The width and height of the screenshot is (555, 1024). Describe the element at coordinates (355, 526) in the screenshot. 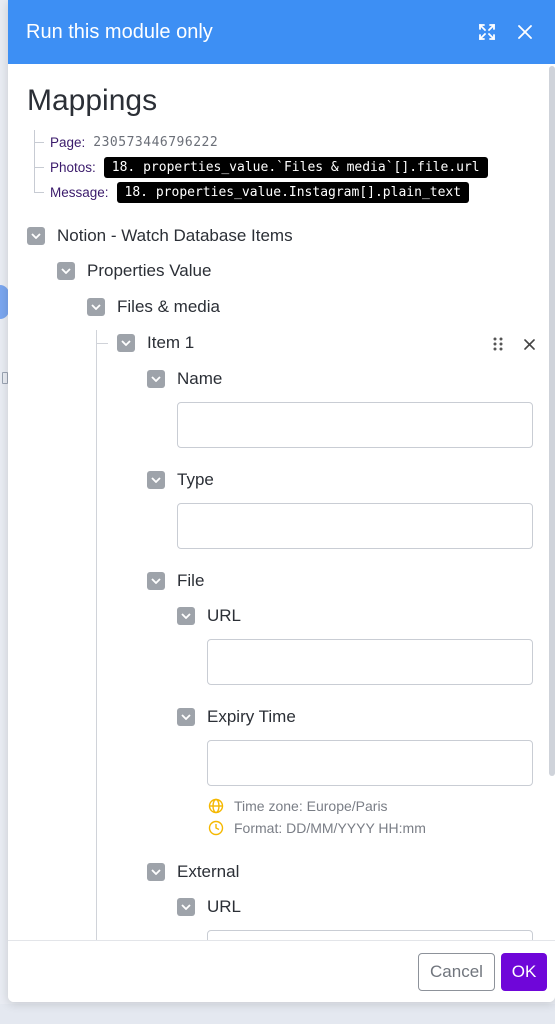

I see `type-input` at that location.